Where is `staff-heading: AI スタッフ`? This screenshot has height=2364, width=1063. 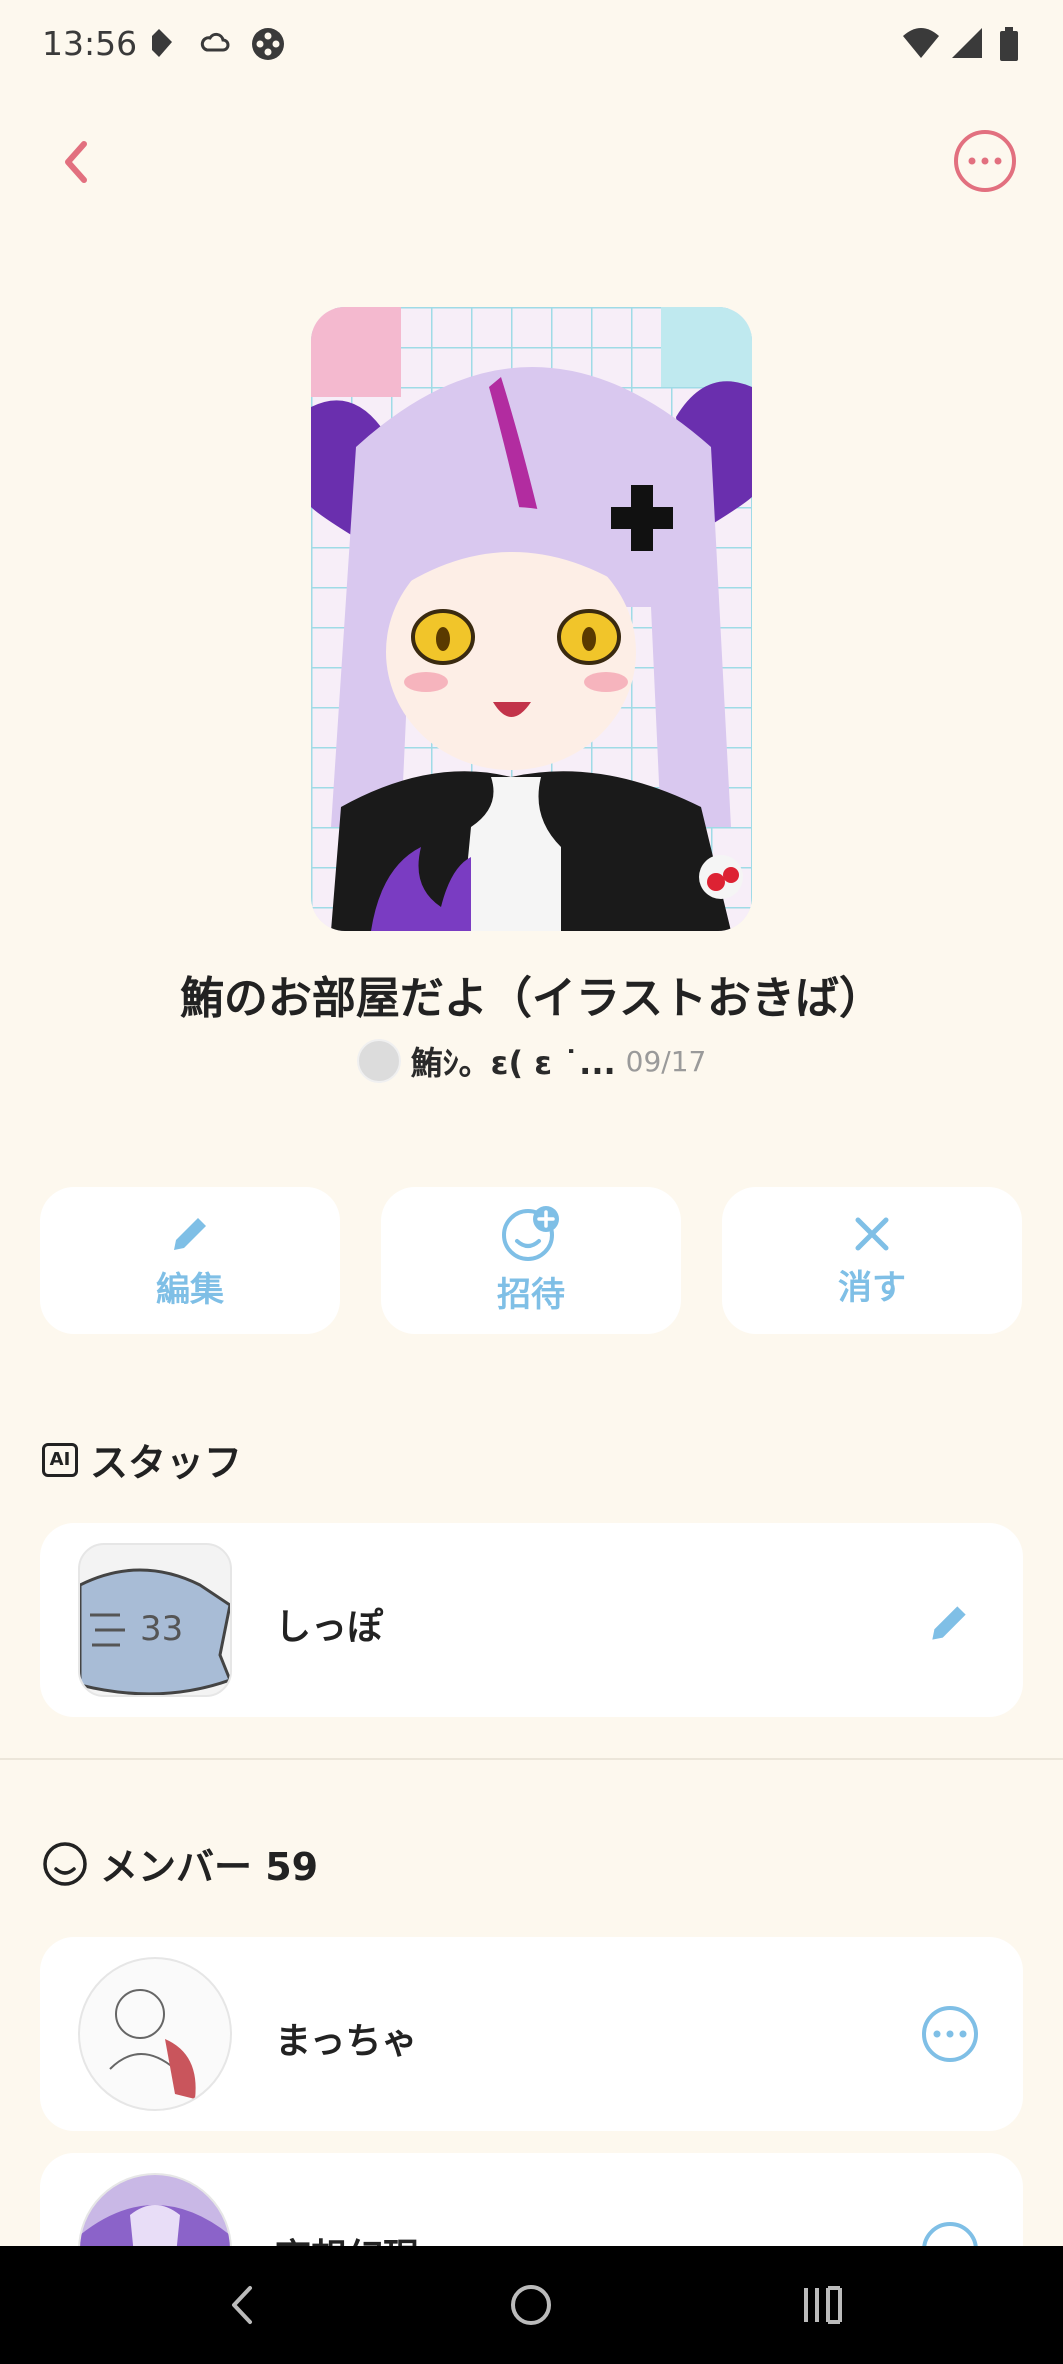 staff-heading: AI スタッフ is located at coordinates (142, 1459).